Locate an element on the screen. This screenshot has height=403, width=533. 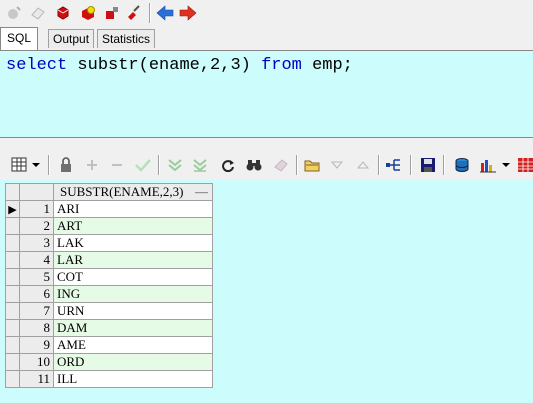
tab-output: Output is located at coordinates (71, 38).